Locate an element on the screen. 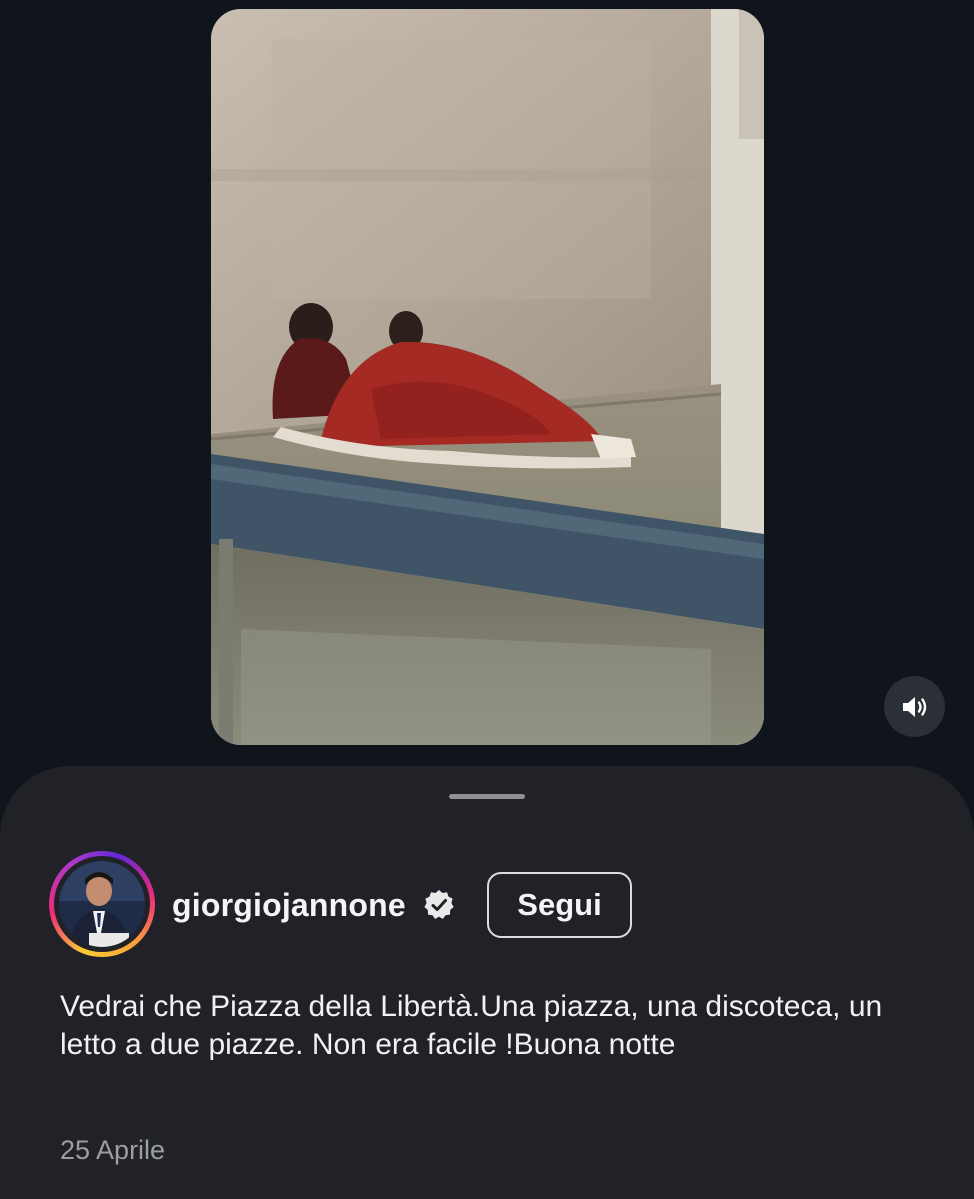  drag-handle is located at coordinates (487, 796).